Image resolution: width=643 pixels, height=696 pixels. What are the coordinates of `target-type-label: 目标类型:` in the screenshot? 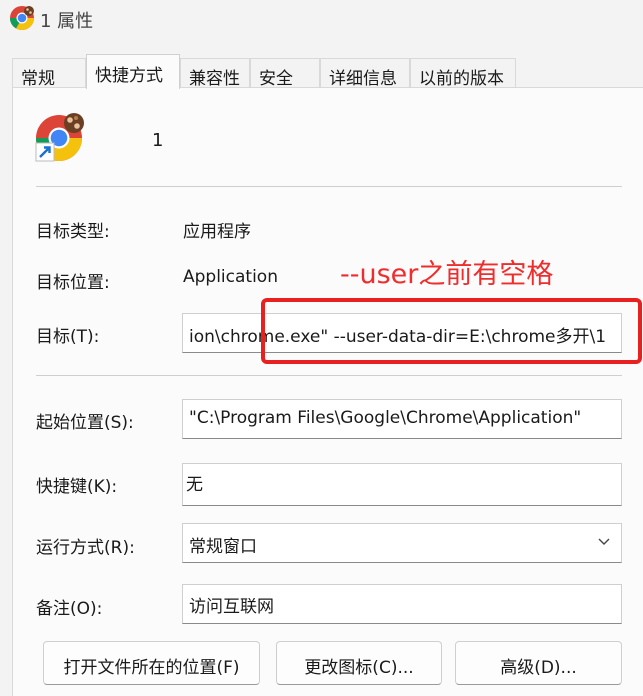 It's located at (73, 232).